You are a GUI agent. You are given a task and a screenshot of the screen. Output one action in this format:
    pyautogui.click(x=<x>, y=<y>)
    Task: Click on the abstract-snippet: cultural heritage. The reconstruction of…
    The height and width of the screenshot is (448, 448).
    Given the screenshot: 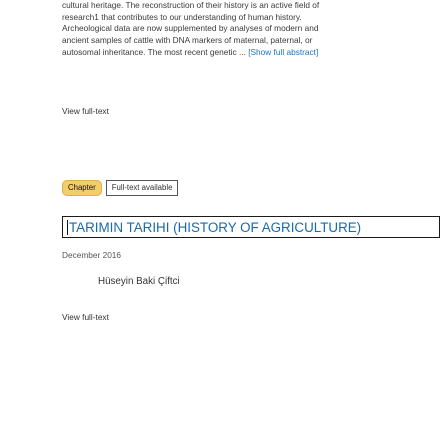 What is the action you would take?
    pyautogui.click(x=252, y=29)
    